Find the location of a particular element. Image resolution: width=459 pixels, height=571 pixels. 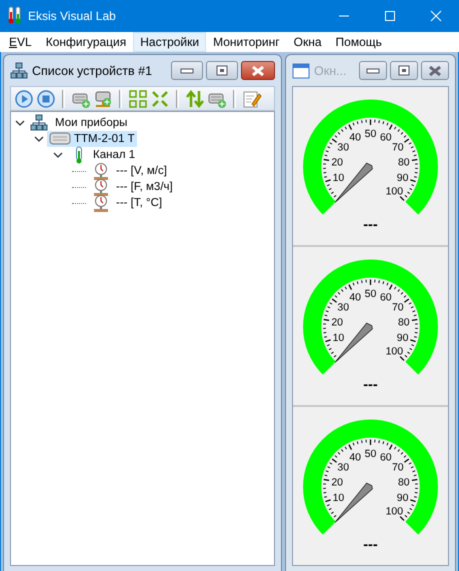

window-title: Eksis Visual Lab is located at coordinates (72, 16).